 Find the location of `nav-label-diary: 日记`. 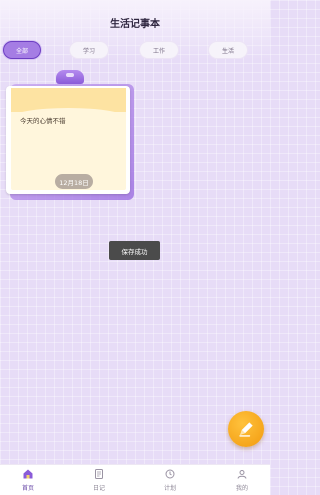

nav-label-diary: 日记 is located at coordinates (98, 488).